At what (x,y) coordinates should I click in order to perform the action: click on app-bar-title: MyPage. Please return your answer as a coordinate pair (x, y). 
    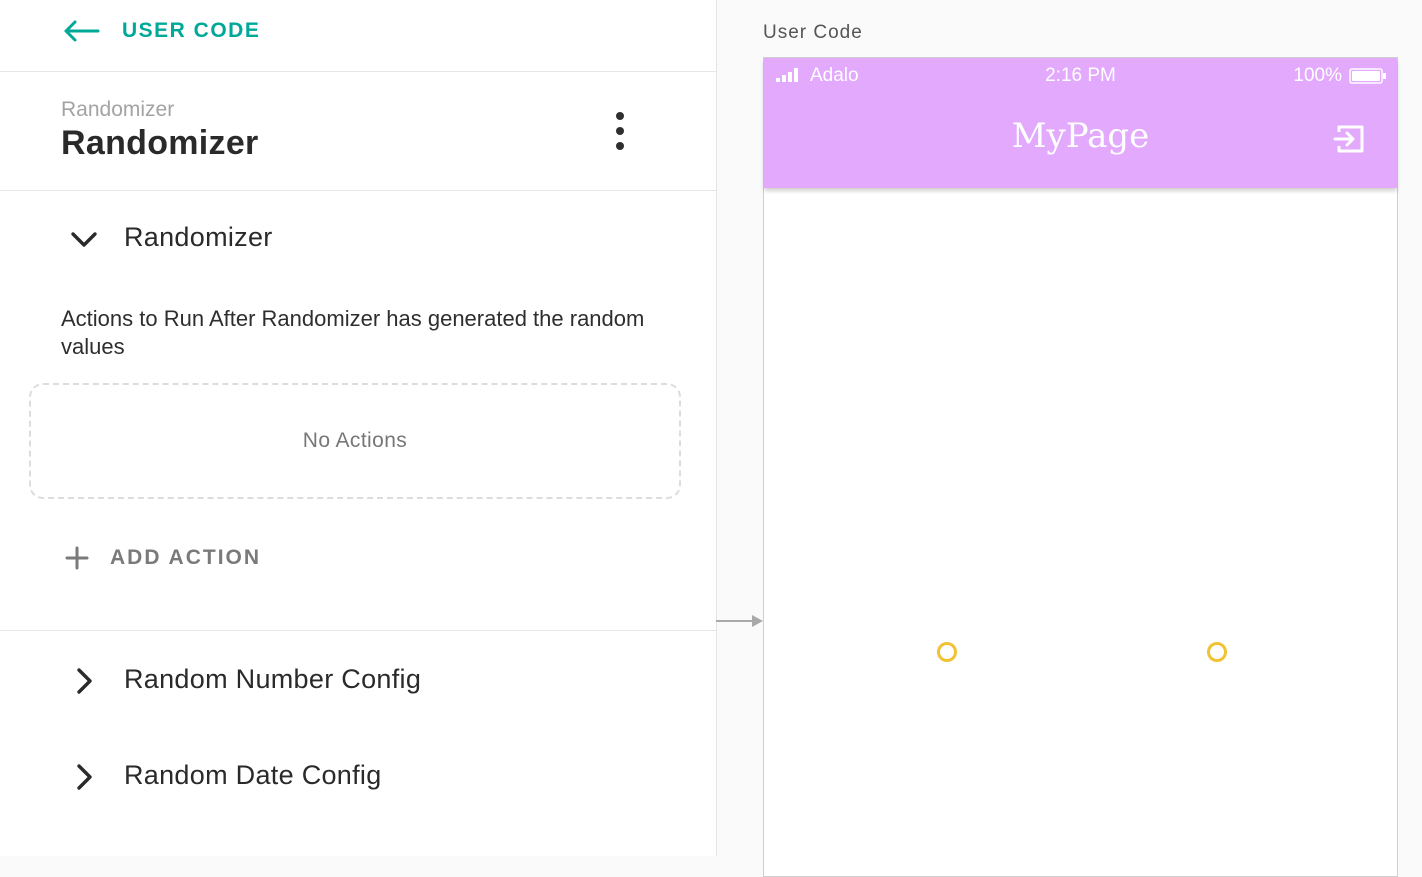
    Looking at the image, I should click on (1080, 136).